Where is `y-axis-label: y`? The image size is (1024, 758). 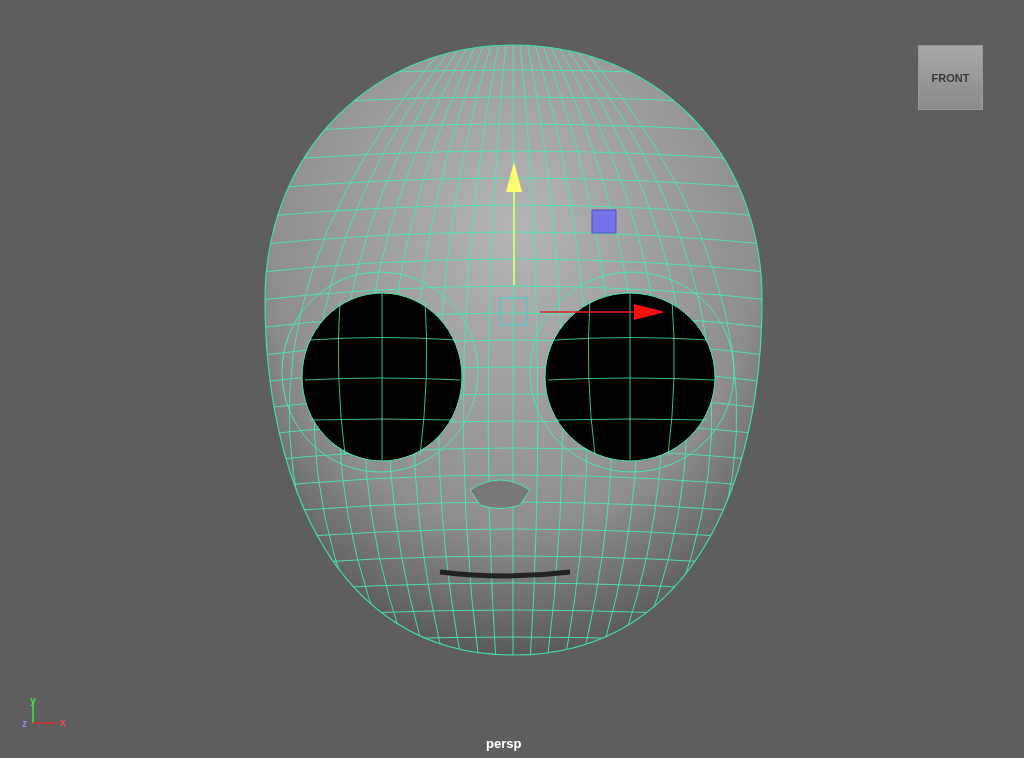 y-axis-label: y is located at coordinates (33, 700).